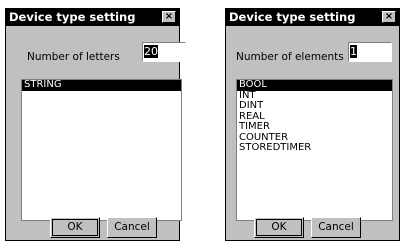 The height and width of the screenshot is (250, 405). Describe the element at coordinates (73, 57) in the screenshot. I see `number-of-letters-label: Number of letters` at that location.